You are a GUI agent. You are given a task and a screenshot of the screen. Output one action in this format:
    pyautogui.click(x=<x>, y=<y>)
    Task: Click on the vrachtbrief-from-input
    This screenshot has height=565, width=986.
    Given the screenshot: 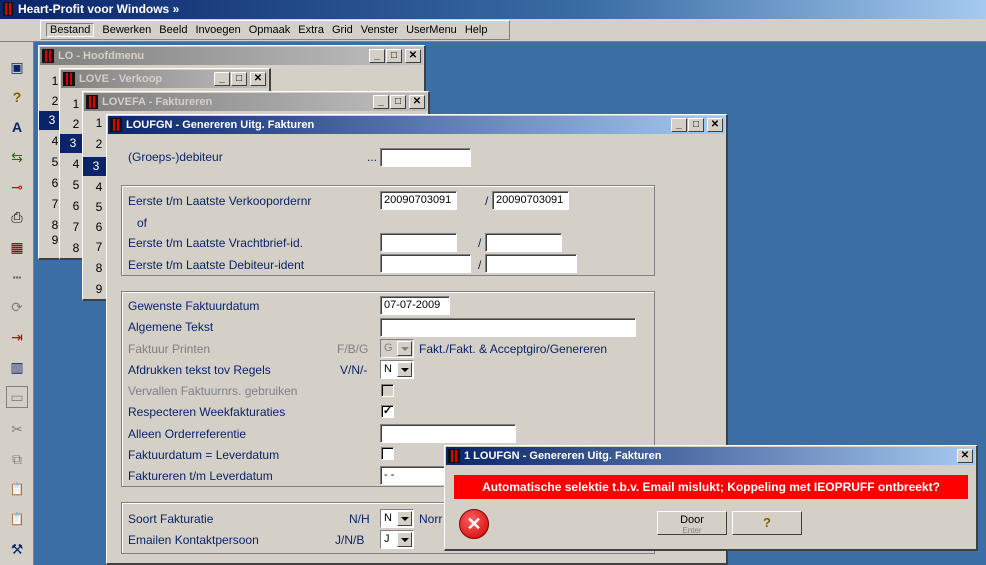 What is the action you would take?
    pyautogui.click(x=418, y=242)
    